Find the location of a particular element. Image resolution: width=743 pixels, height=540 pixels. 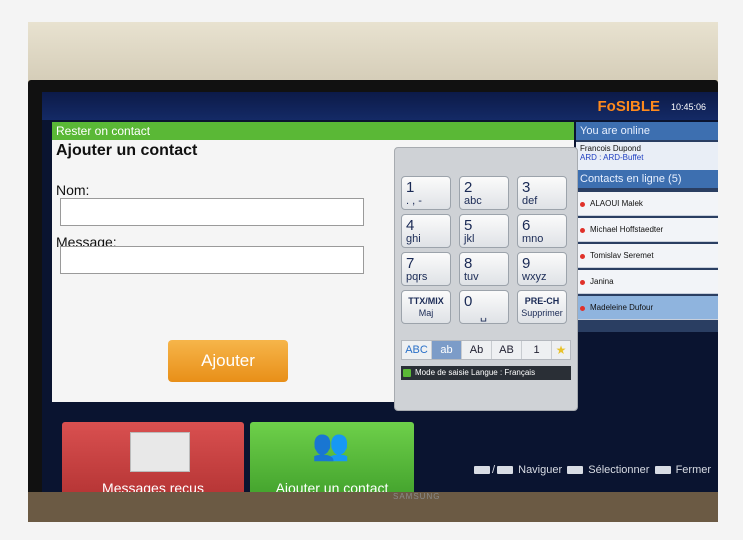

top-bar: FoSIBLE 10:45:06 is located at coordinates (380, 106).